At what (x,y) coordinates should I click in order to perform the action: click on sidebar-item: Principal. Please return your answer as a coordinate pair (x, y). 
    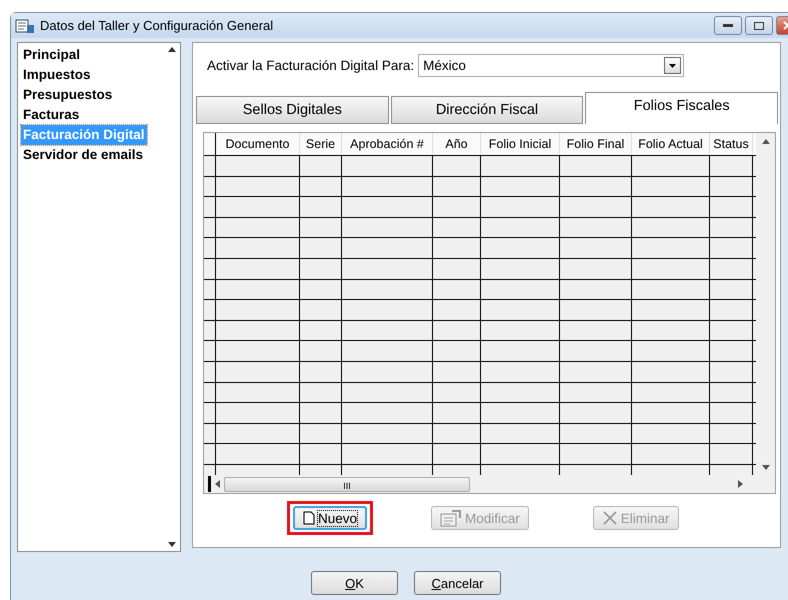
    Looking at the image, I should click on (51, 55).